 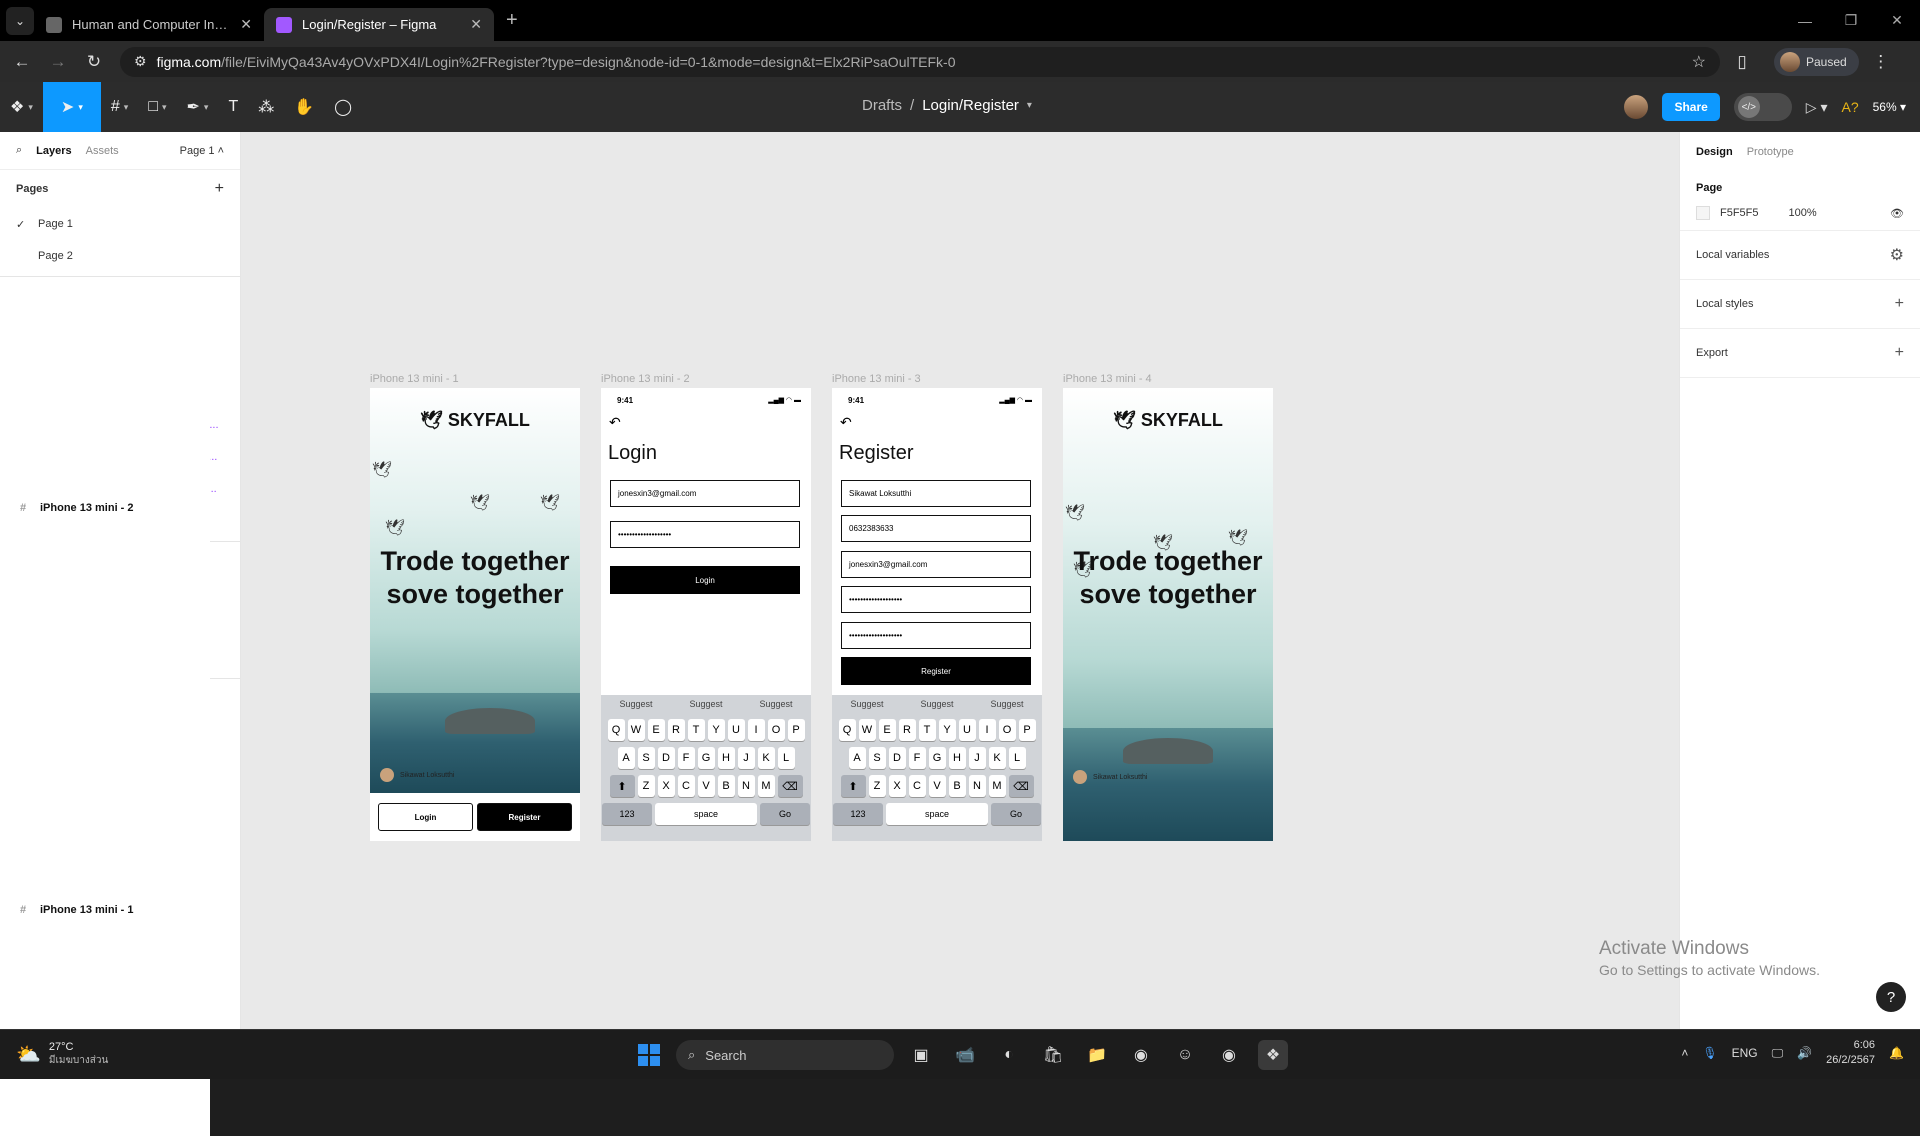 What do you see at coordinates (965, 1055) in the screenshot?
I see `meet-icon: 📹` at bounding box center [965, 1055].